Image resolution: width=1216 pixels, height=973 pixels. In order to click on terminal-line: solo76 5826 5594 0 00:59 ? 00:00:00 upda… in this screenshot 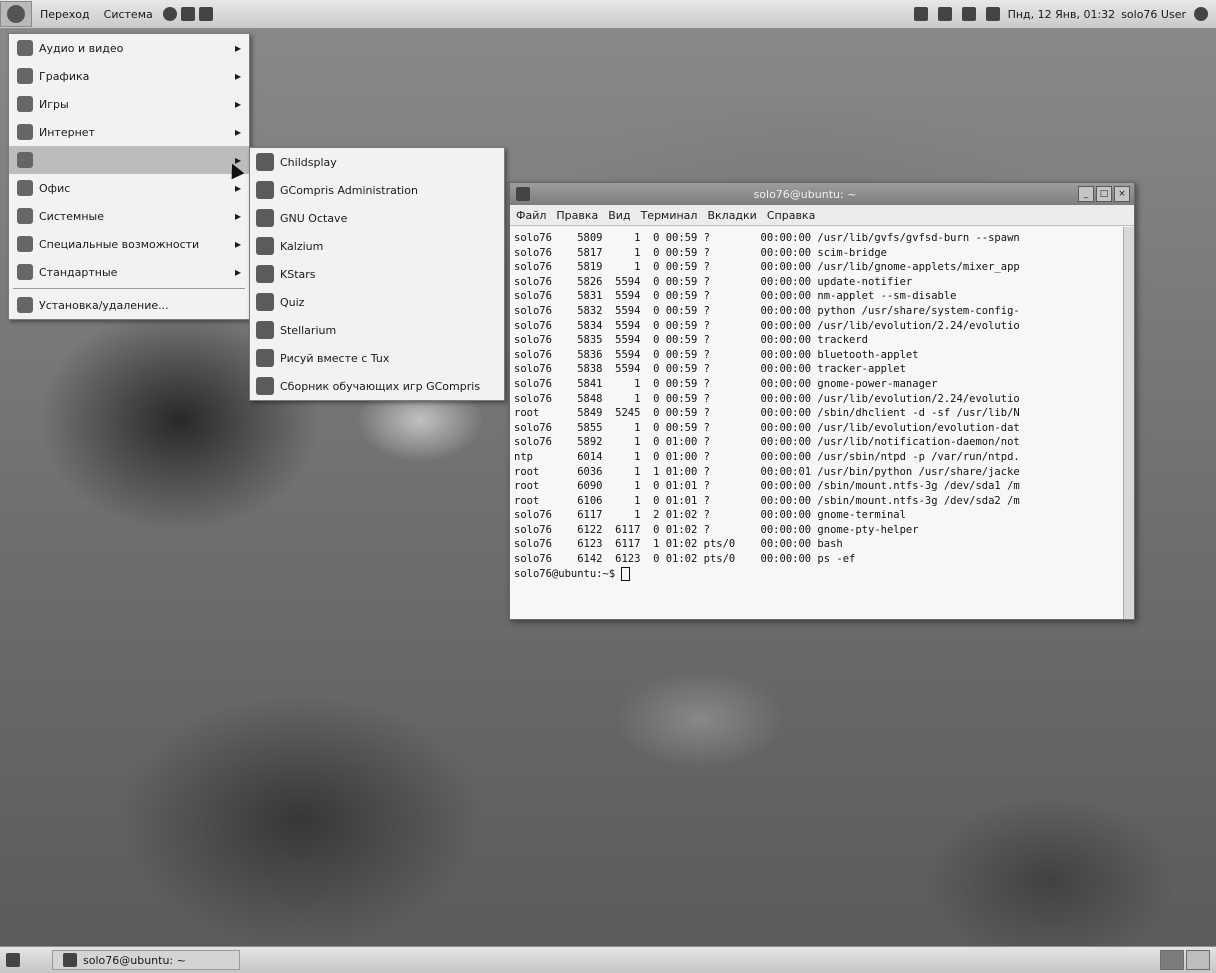, I will do `click(713, 281)`.